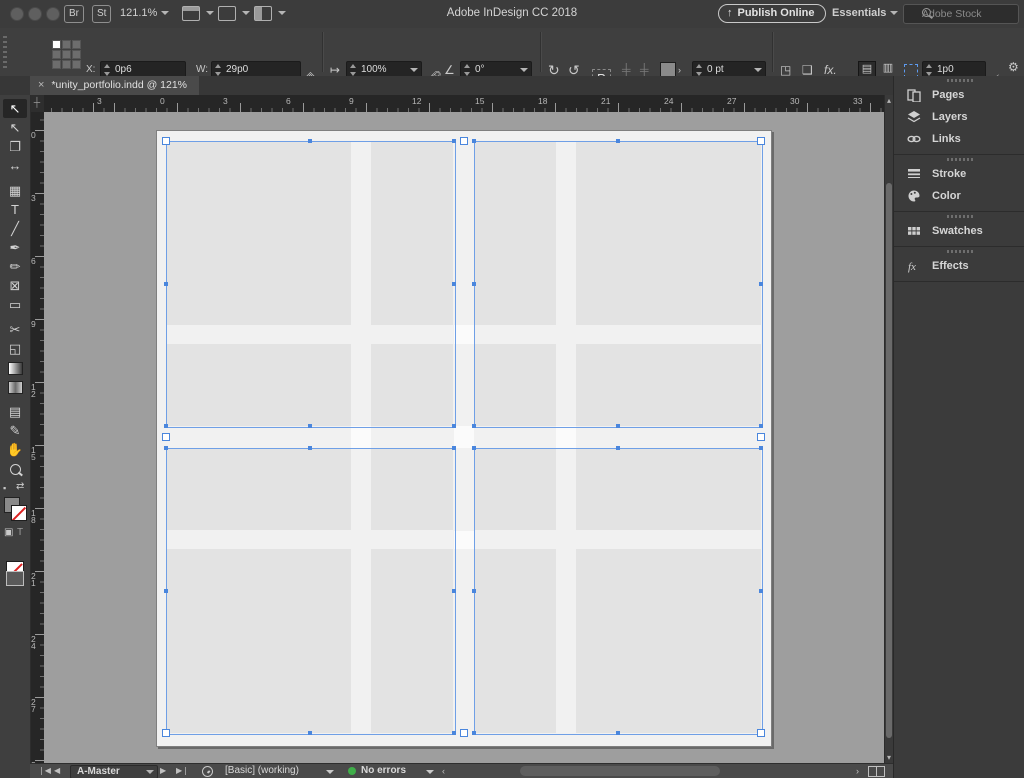 This screenshot has height=778, width=1024. Describe the element at coordinates (15, 247) in the screenshot. I see `pen-tool: ✒` at that location.